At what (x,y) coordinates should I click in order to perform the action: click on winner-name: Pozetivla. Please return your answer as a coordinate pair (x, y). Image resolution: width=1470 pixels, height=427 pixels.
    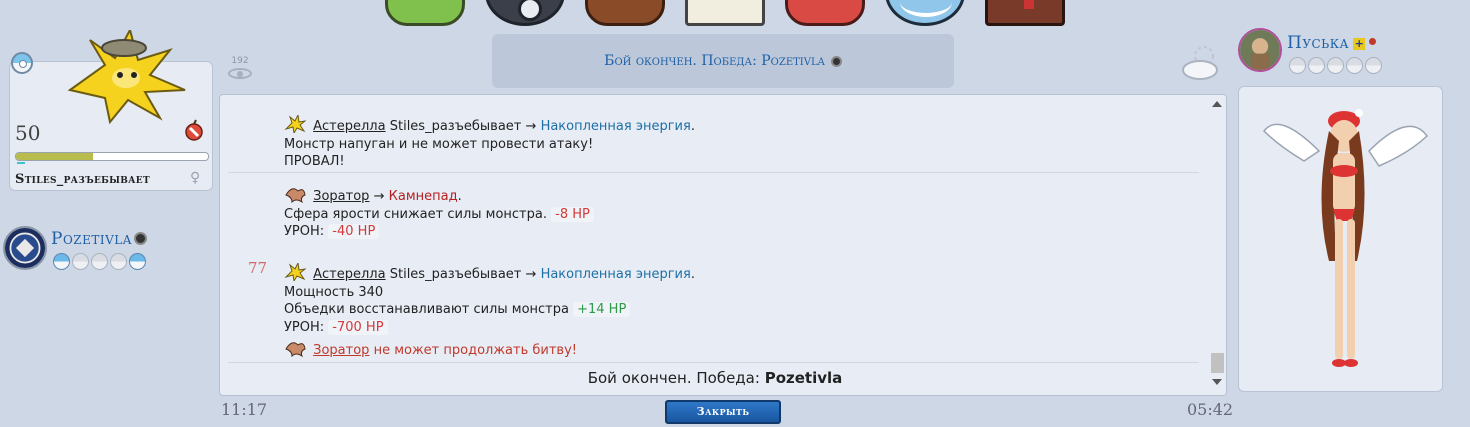
    Looking at the image, I should click on (803, 378).